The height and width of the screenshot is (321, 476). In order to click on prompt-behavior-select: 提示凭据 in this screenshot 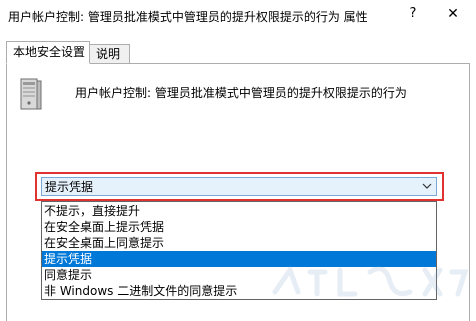, I will do `click(239, 186)`.